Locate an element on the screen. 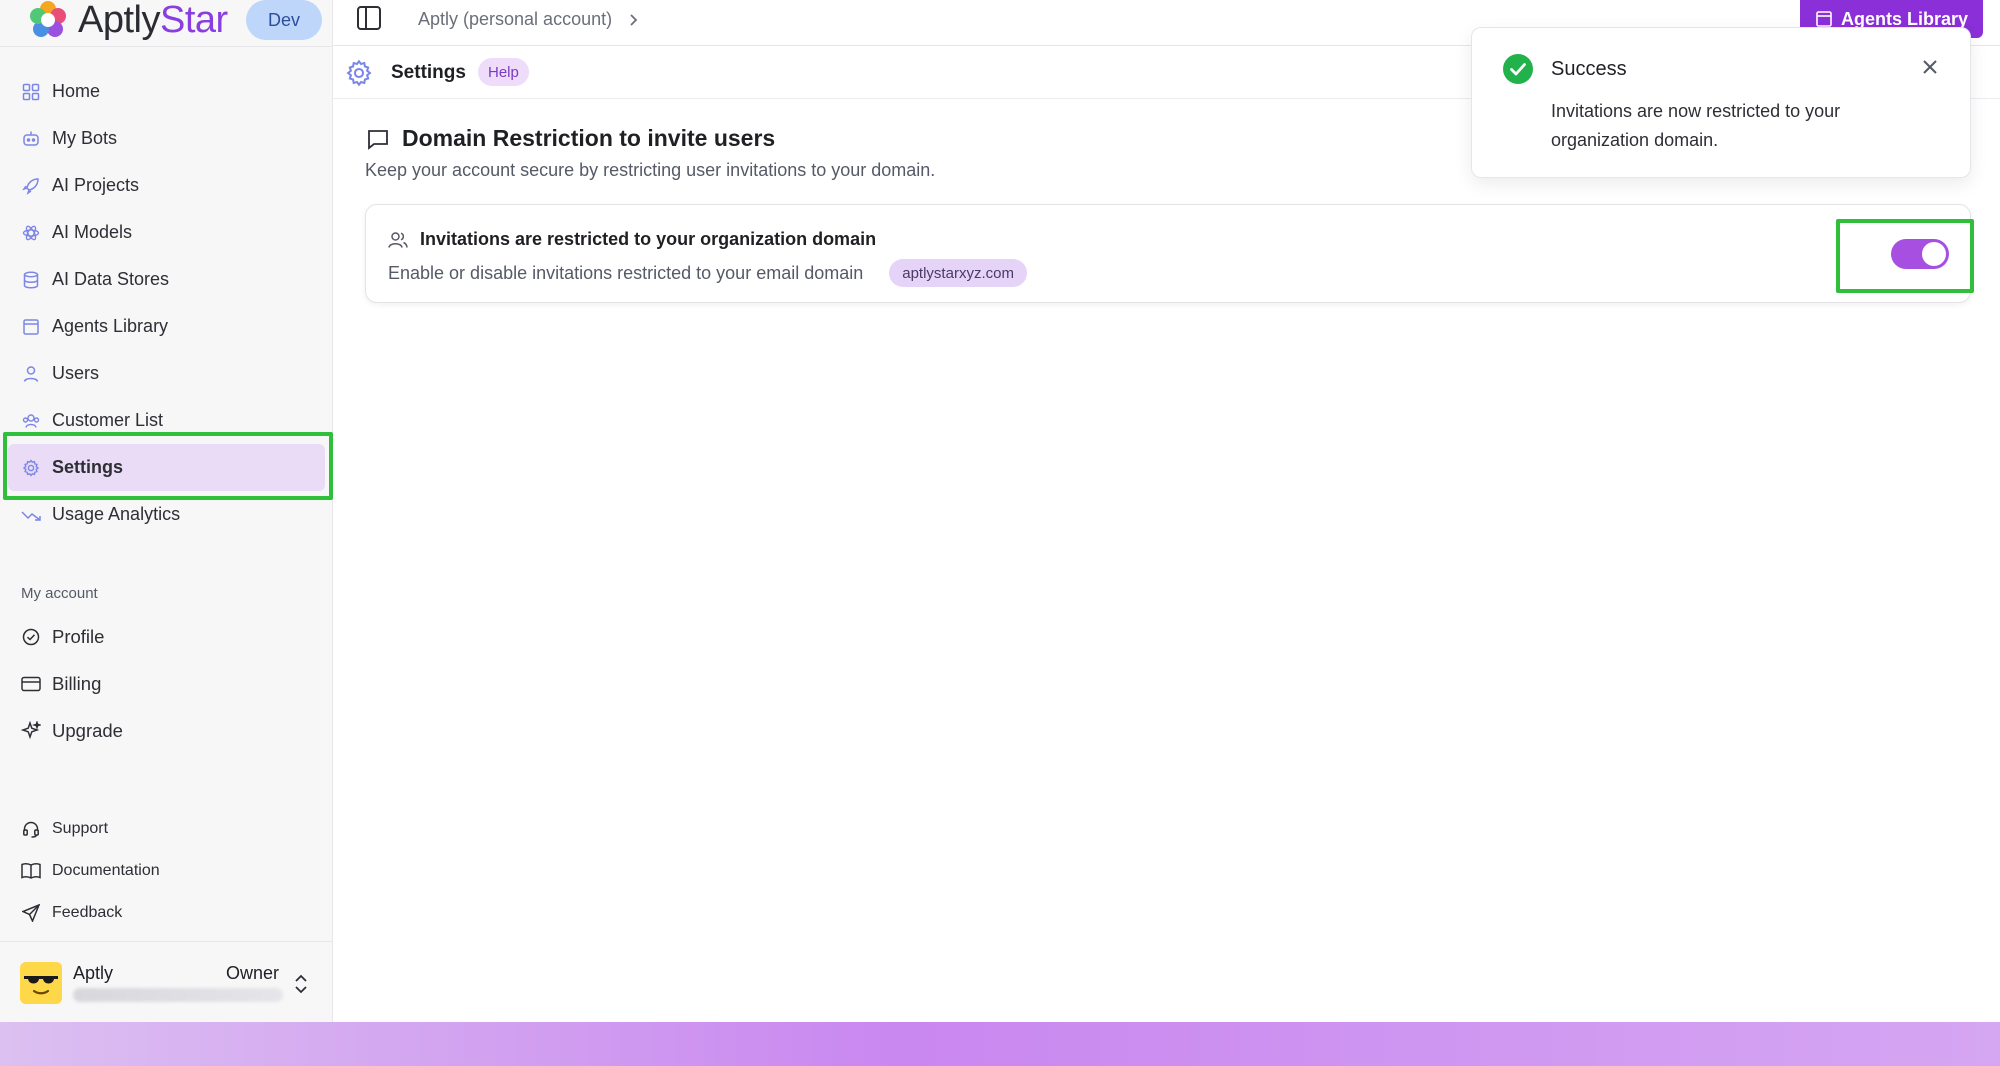 This screenshot has height=1066, width=2000. sidebar-item-ai-models: AI Models is located at coordinates (166, 232).